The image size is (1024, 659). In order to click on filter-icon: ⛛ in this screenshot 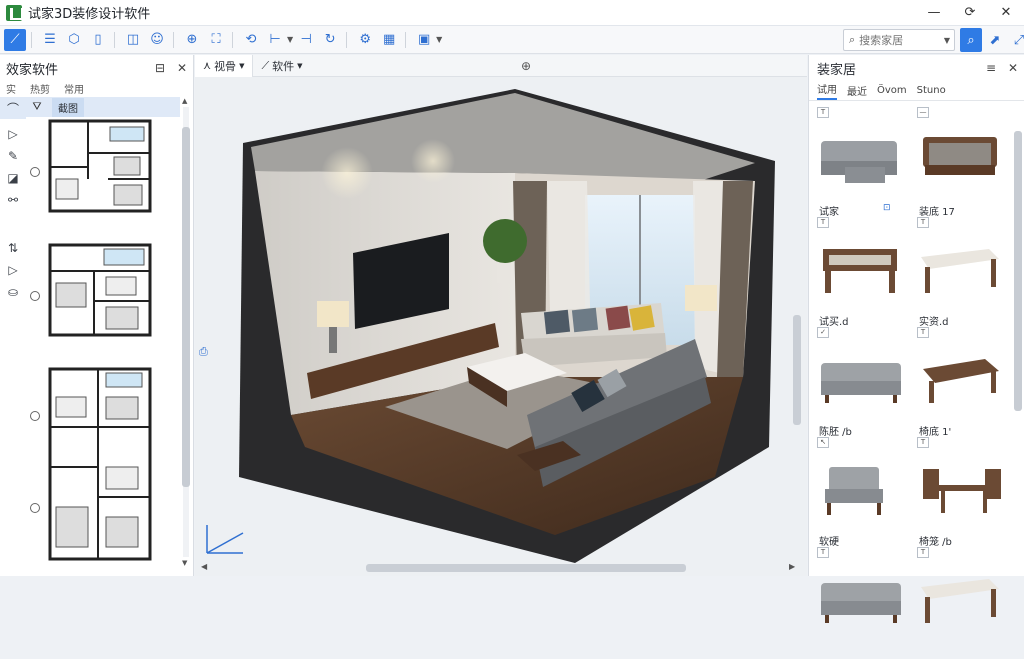, I will do `click(37, 107)`.